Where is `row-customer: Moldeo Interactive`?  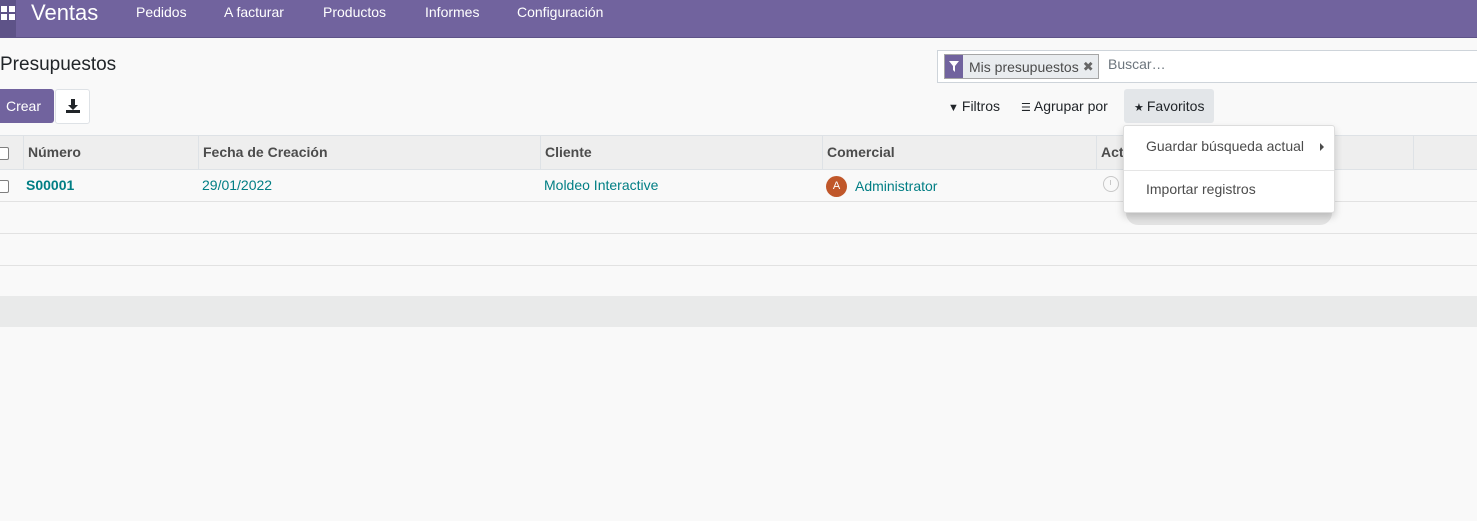
row-customer: Moldeo Interactive is located at coordinates (601, 185).